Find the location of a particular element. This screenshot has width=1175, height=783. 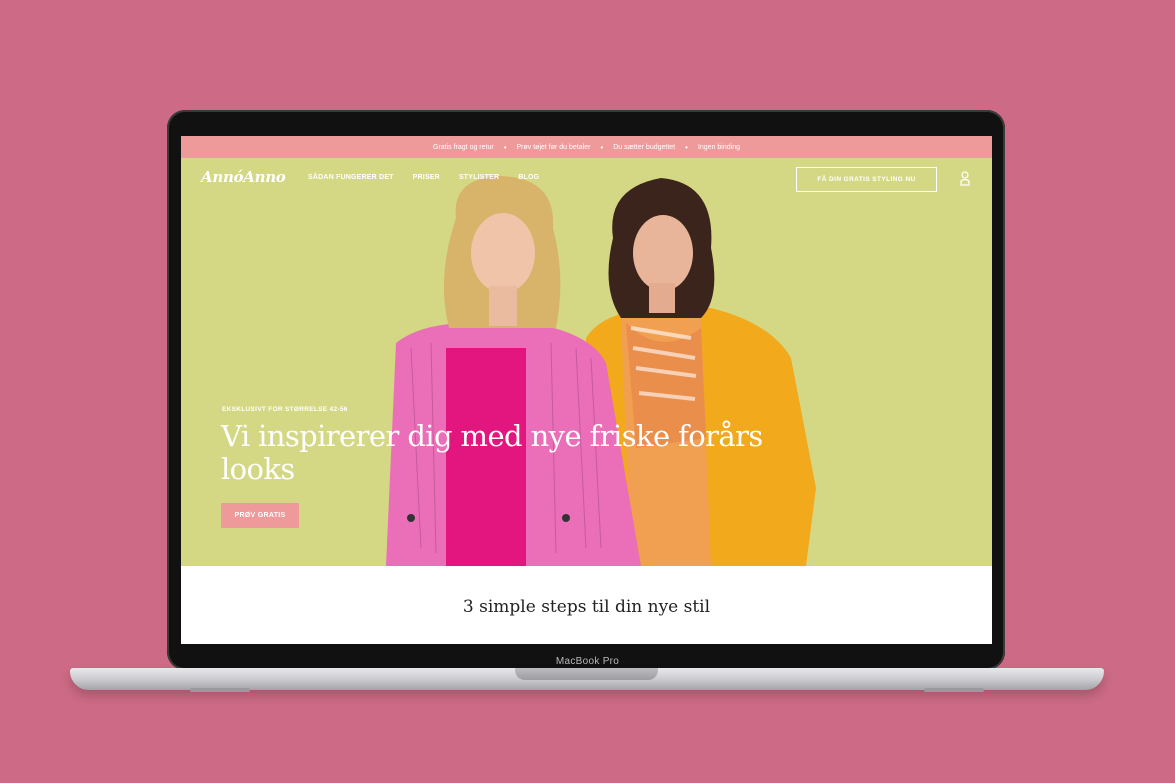

device-label: MacBook Pro is located at coordinates (587, 661).